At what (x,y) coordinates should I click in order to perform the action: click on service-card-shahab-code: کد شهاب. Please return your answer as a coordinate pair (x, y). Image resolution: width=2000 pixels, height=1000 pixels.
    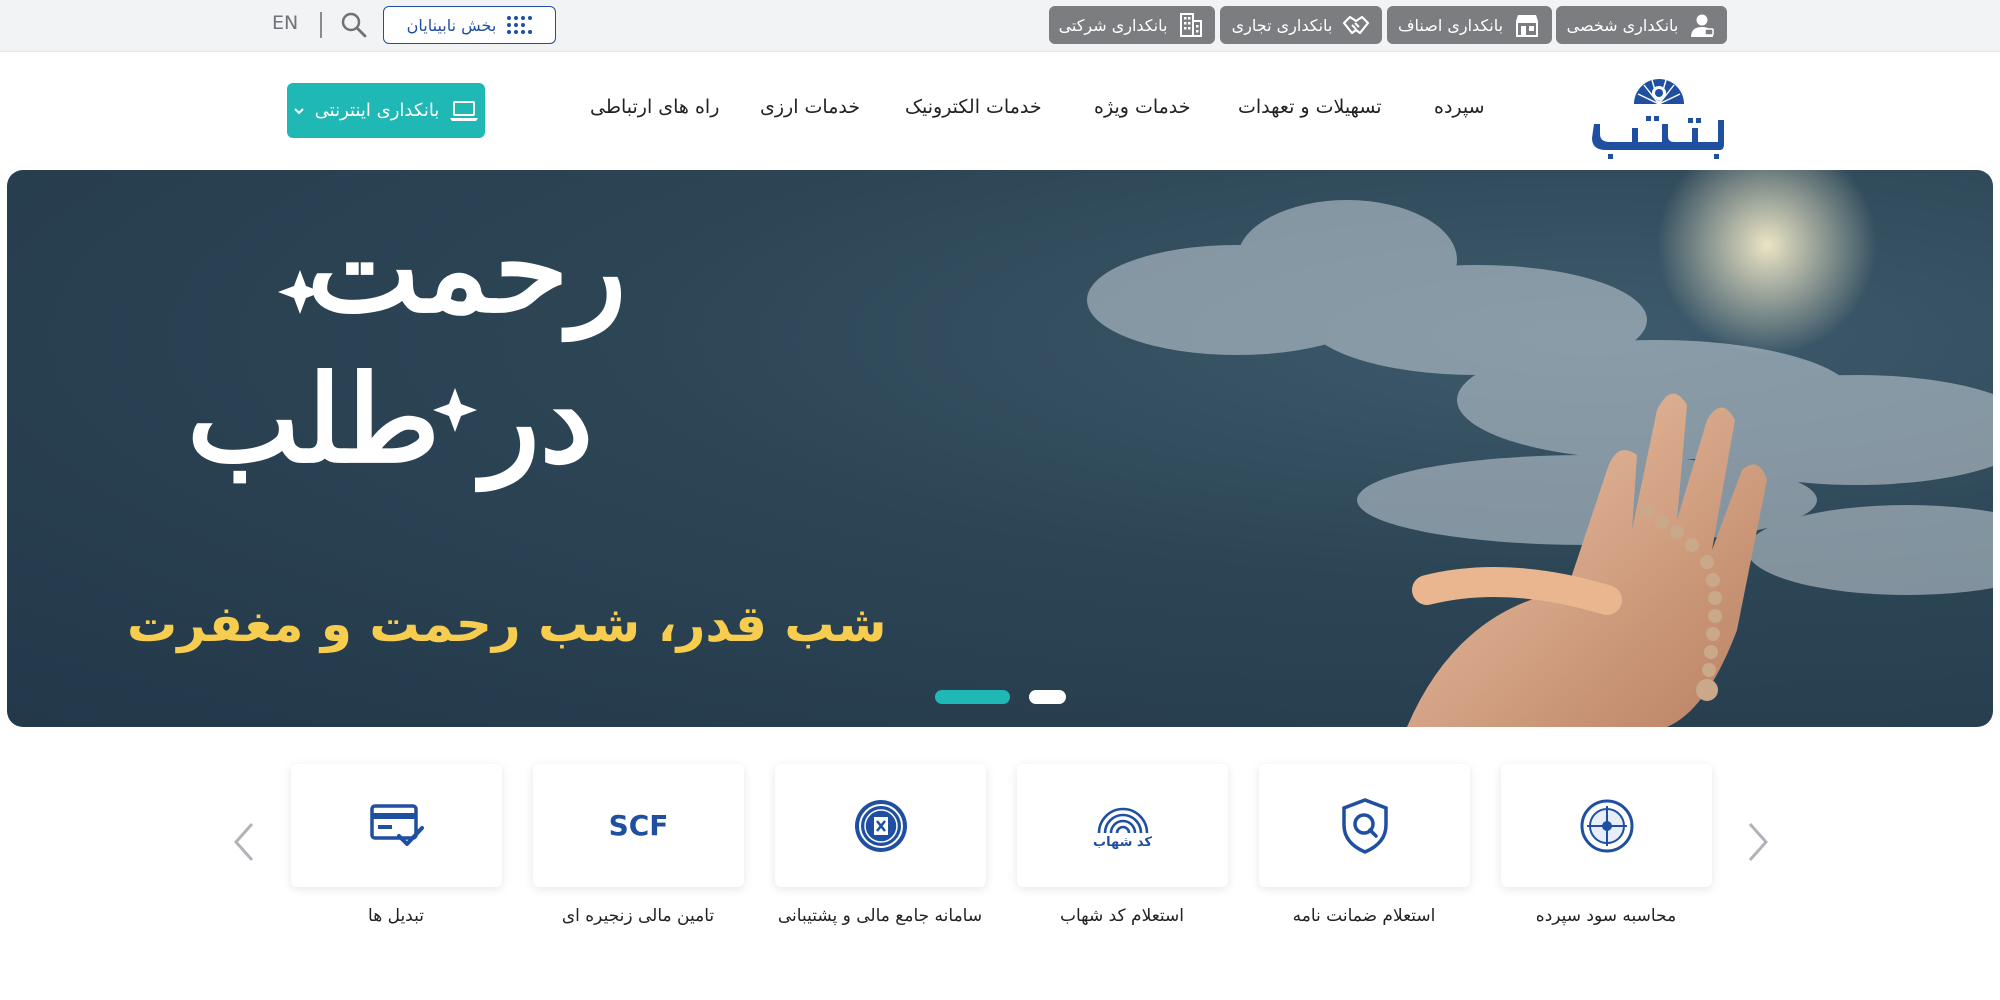
    Looking at the image, I should click on (1122, 825).